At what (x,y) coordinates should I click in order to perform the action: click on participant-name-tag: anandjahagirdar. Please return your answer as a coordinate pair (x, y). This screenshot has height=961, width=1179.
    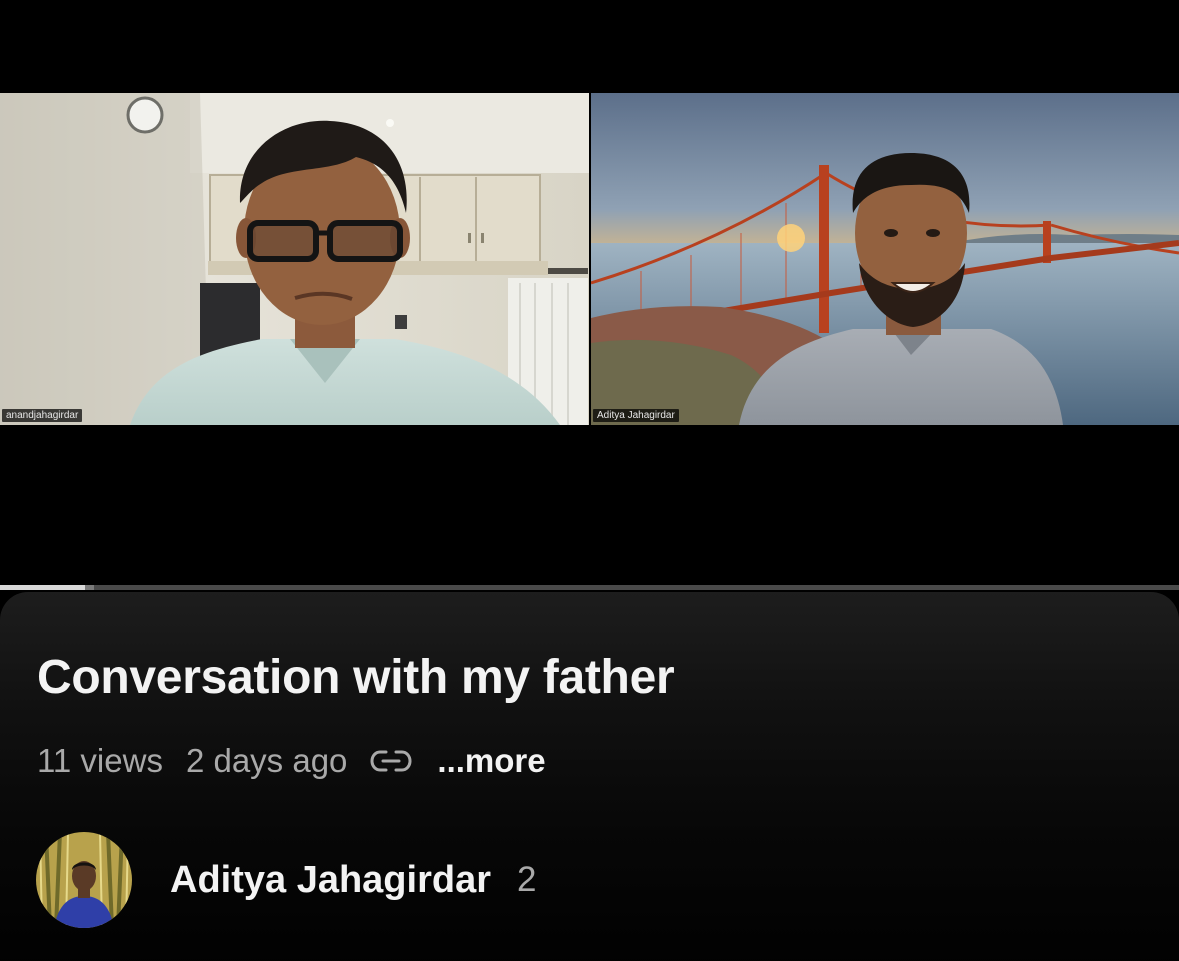
    Looking at the image, I should click on (42, 415).